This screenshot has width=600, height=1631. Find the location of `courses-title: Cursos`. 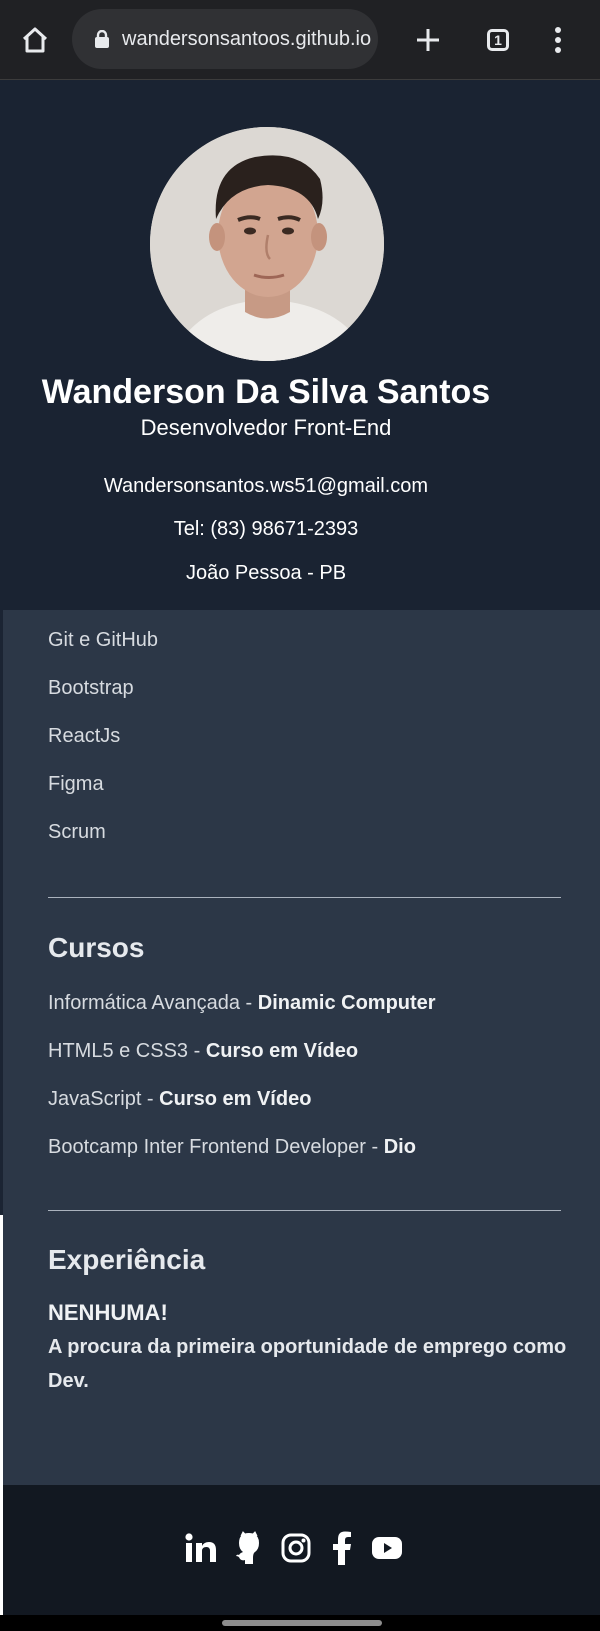

courses-title: Cursos is located at coordinates (96, 947).